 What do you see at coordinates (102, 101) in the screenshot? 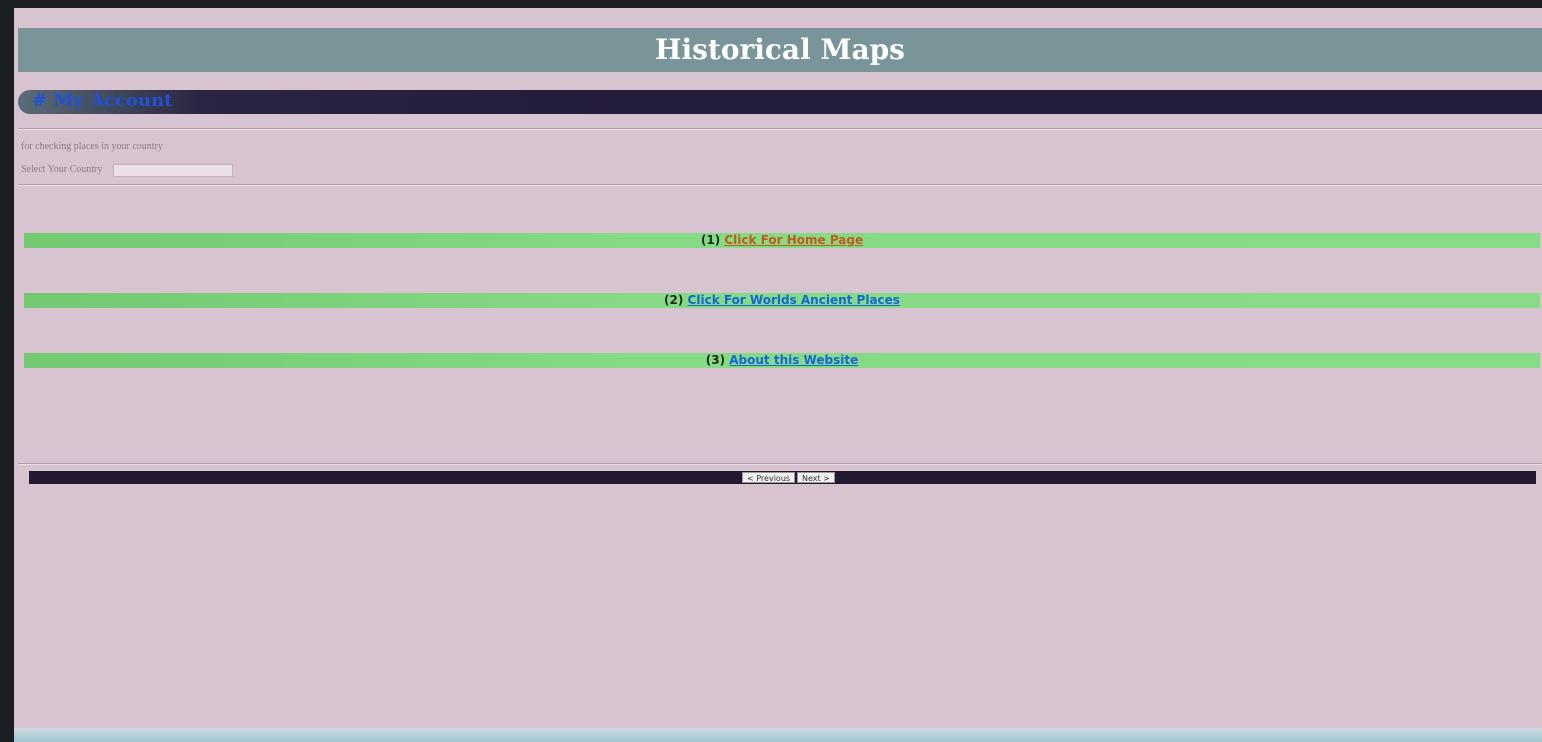
I see `my-account-link: # My Account` at bounding box center [102, 101].